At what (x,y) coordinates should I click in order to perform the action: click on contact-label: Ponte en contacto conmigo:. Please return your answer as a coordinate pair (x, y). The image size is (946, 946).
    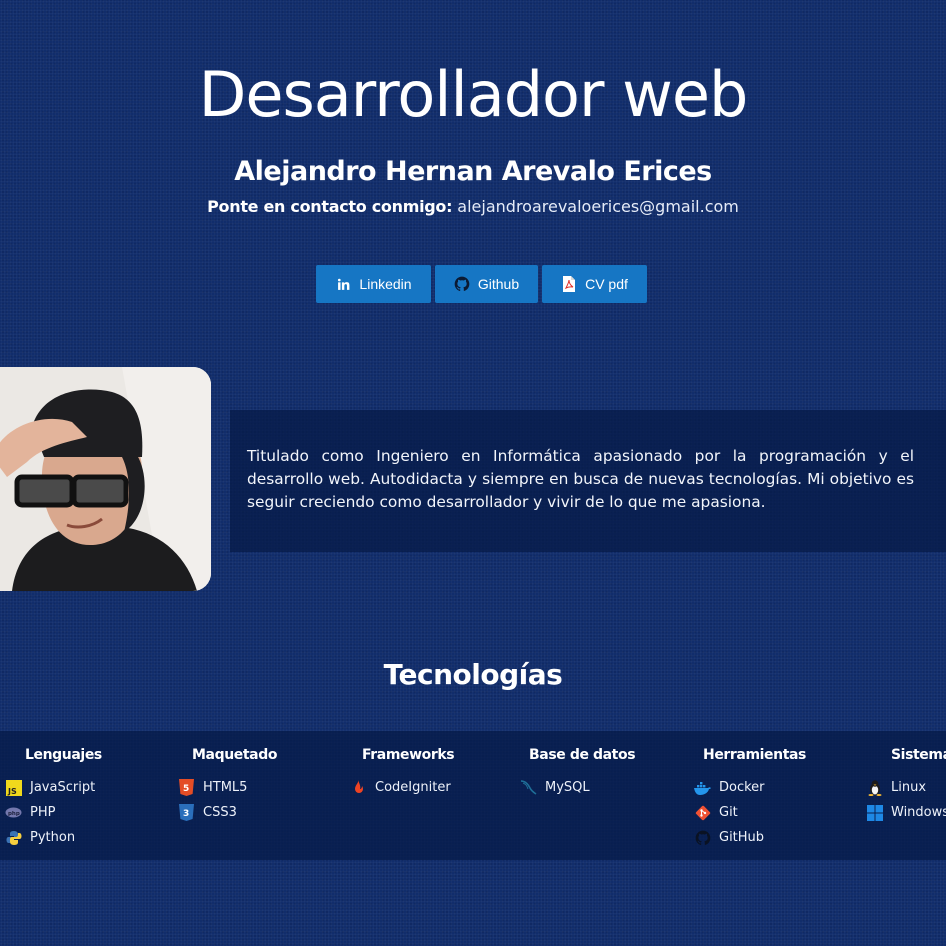
    Looking at the image, I should click on (330, 206).